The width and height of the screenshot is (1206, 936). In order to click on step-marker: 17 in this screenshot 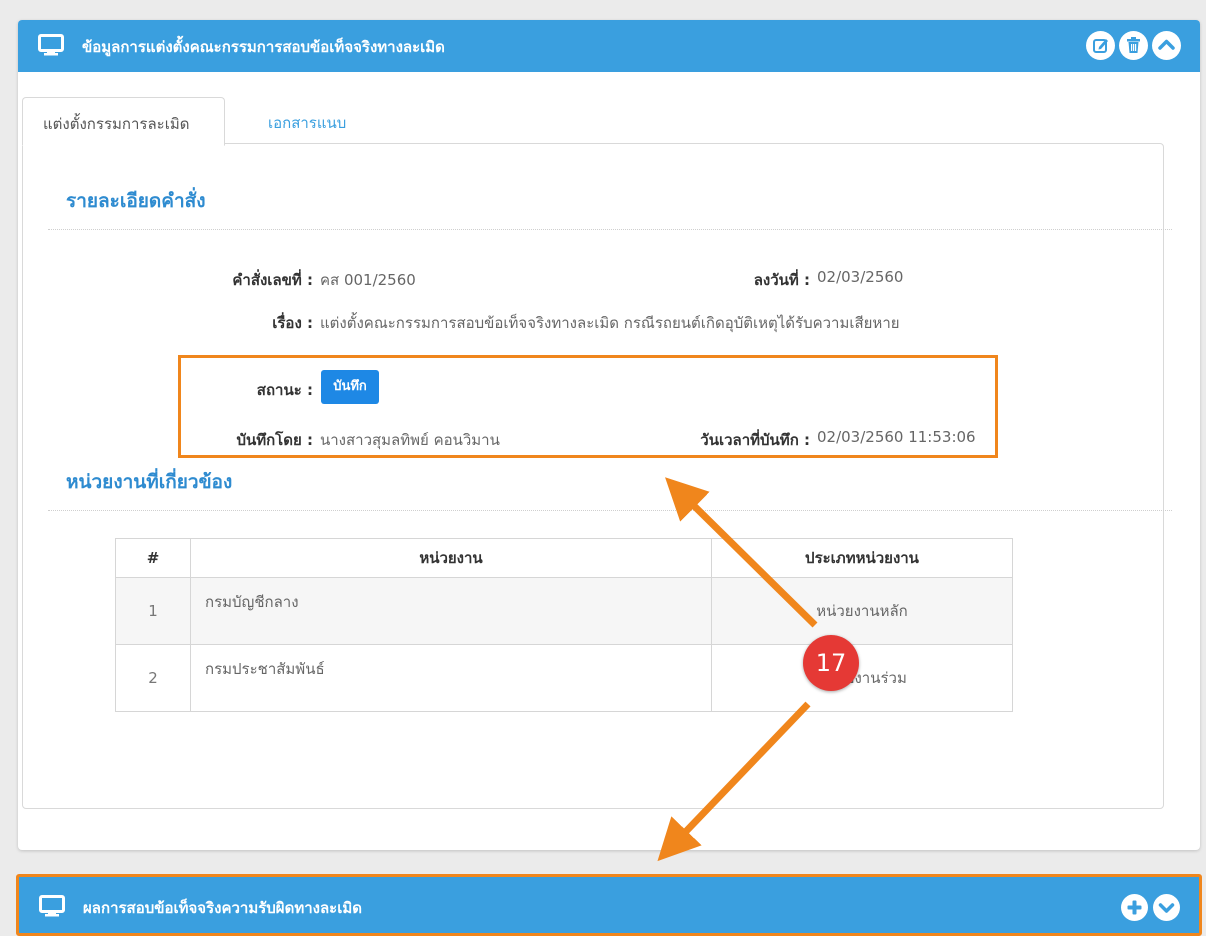, I will do `click(831, 663)`.